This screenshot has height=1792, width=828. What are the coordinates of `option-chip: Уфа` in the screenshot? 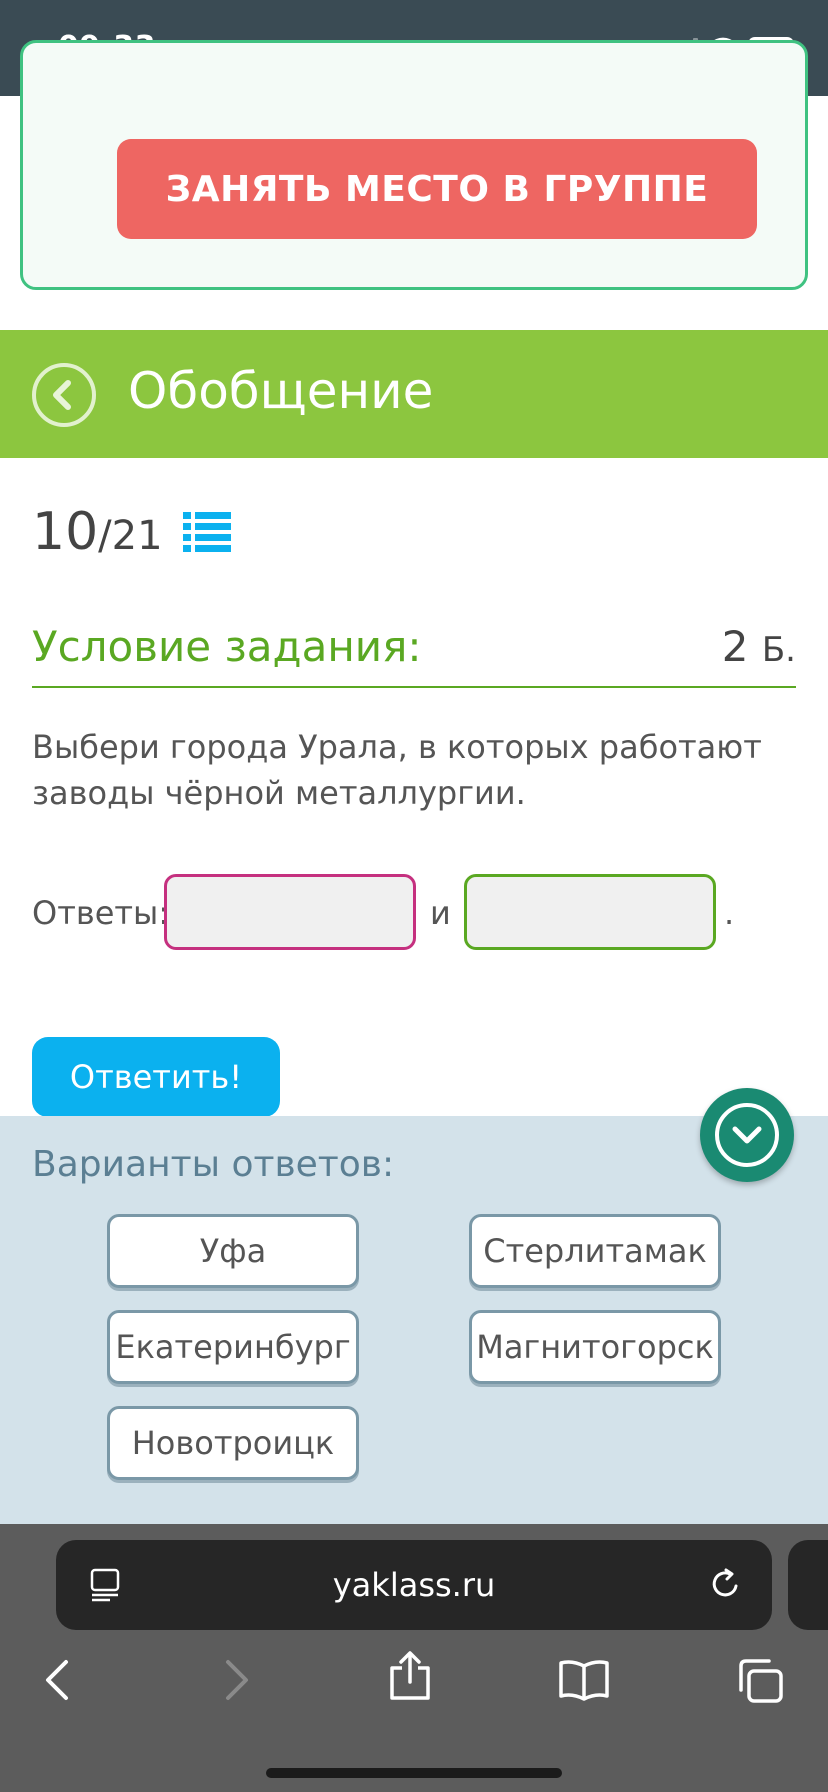 It's located at (233, 1251).